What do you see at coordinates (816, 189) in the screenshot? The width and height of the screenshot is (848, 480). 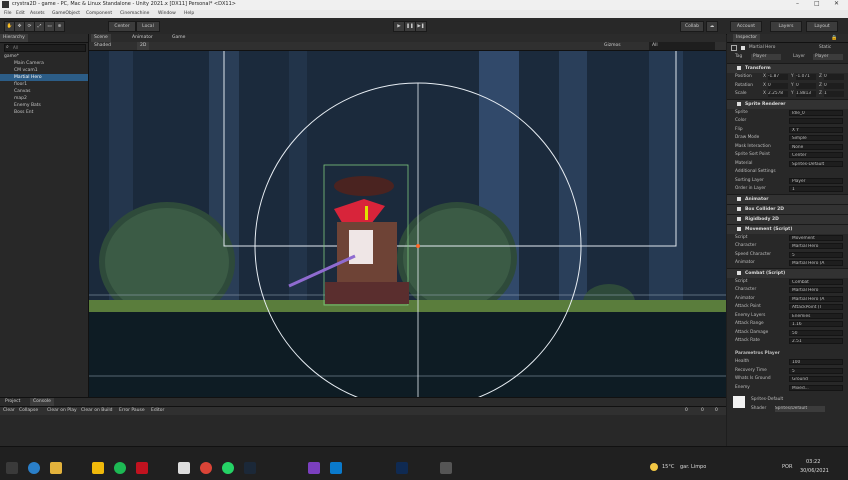 I see `order-in-layer-field: 1` at bounding box center [816, 189].